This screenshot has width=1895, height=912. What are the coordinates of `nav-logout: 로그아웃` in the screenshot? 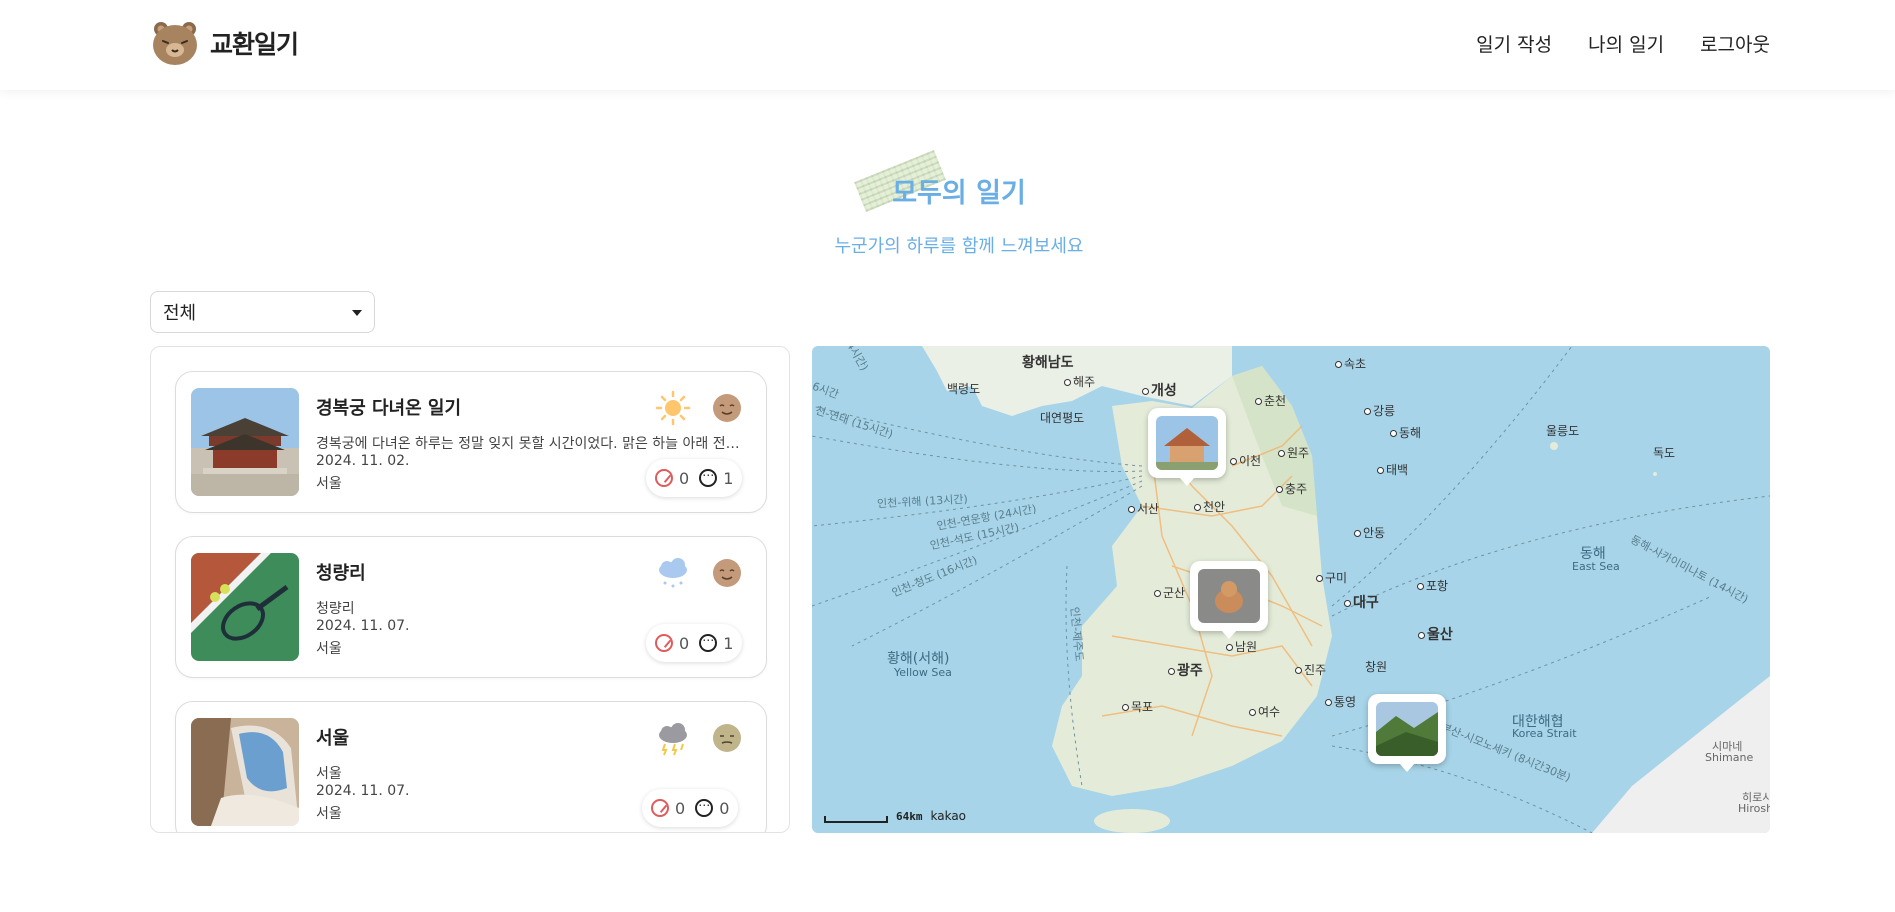 It's located at (1735, 43).